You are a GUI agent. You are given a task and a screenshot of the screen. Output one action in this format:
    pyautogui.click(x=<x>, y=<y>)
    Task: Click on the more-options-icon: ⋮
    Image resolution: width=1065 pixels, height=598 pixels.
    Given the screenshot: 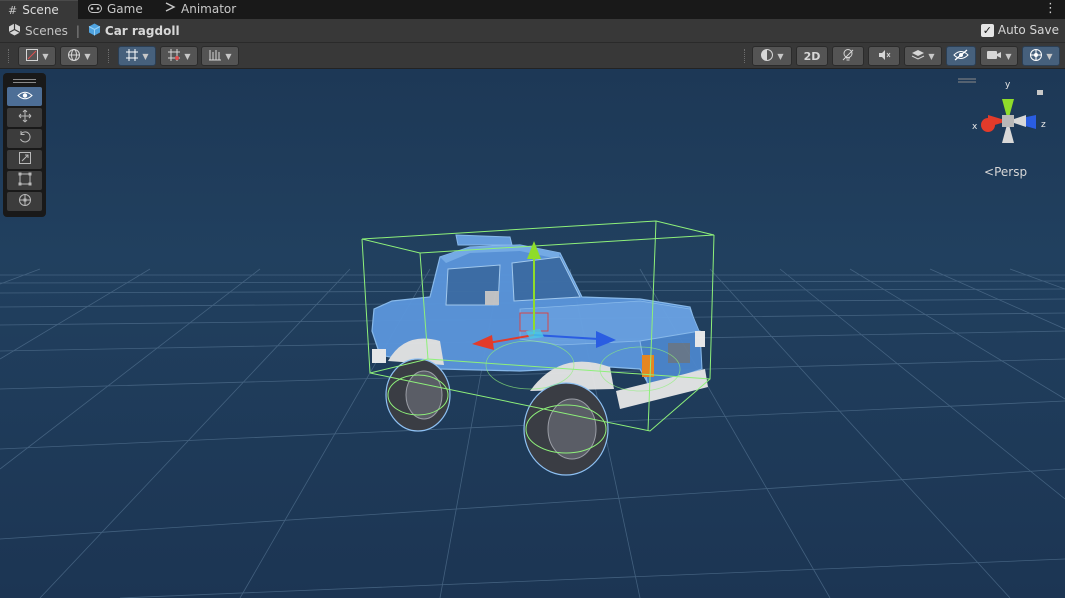 What is the action you would take?
    pyautogui.click(x=1050, y=9)
    